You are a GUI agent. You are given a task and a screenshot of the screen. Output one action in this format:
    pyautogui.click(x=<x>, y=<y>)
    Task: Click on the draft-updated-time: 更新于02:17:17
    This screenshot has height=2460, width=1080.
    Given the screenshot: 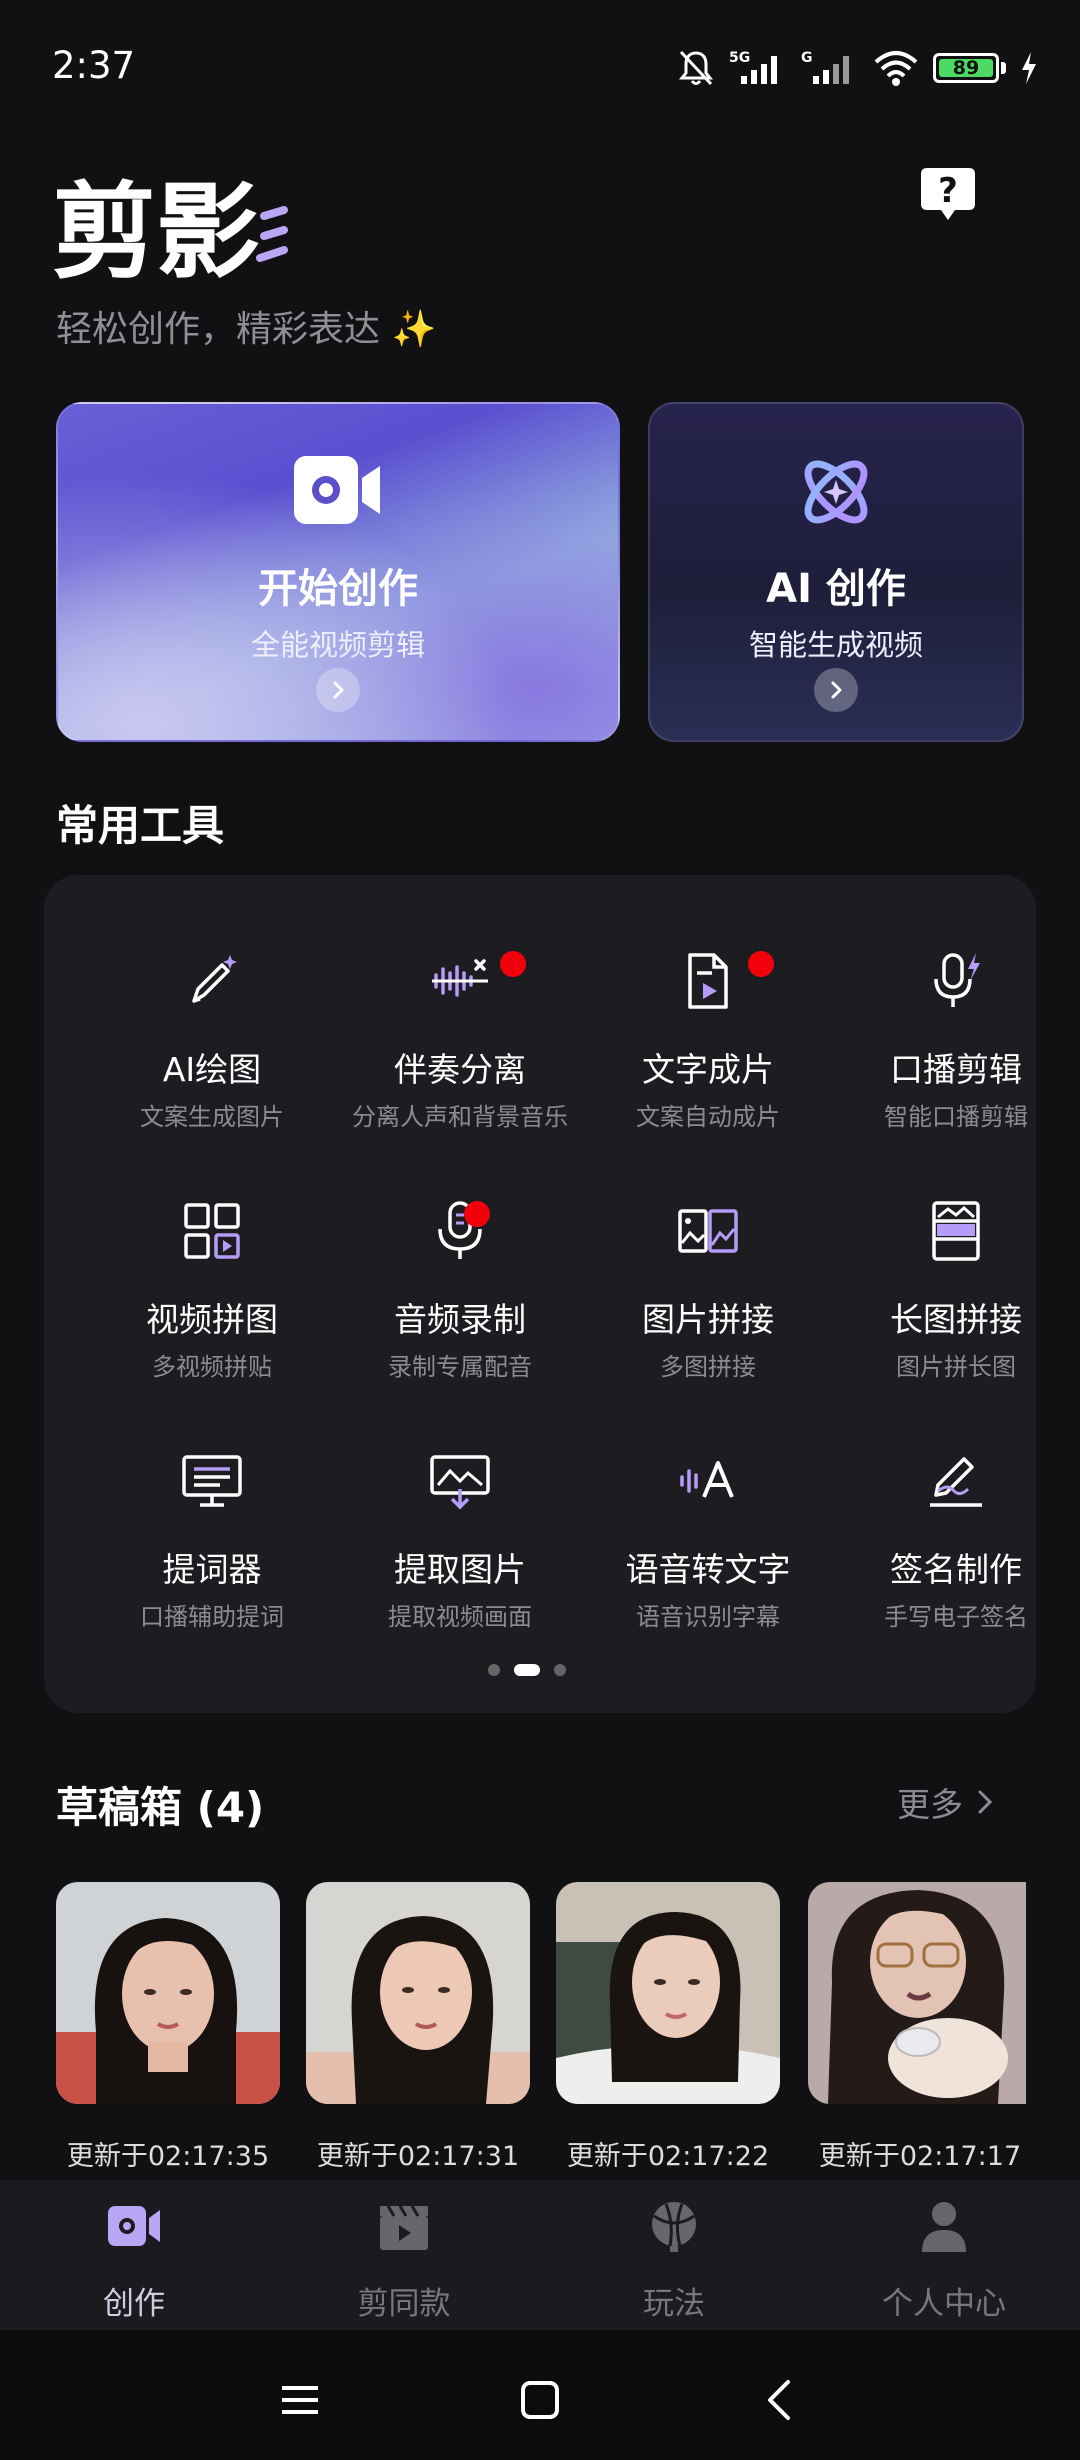 What is the action you would take?
    pyautogui.click(x=920, y=2156)
    